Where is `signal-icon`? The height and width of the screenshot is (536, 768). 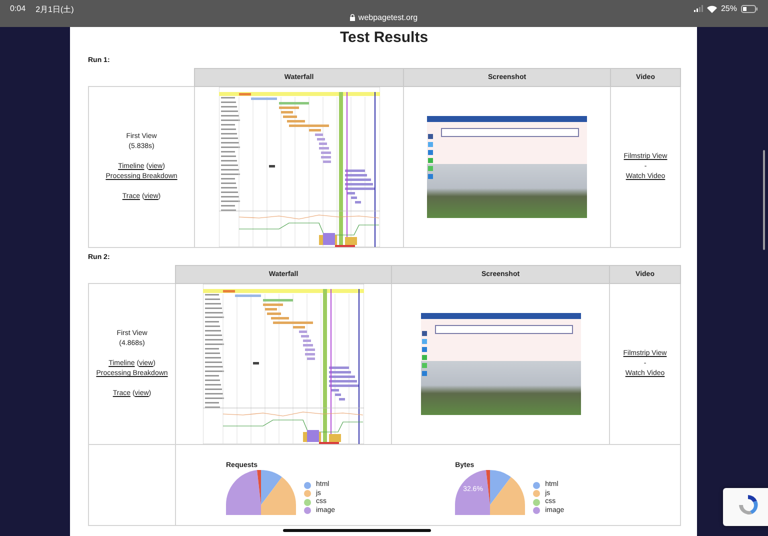 signal-icon is located at coordinates (698, 8).